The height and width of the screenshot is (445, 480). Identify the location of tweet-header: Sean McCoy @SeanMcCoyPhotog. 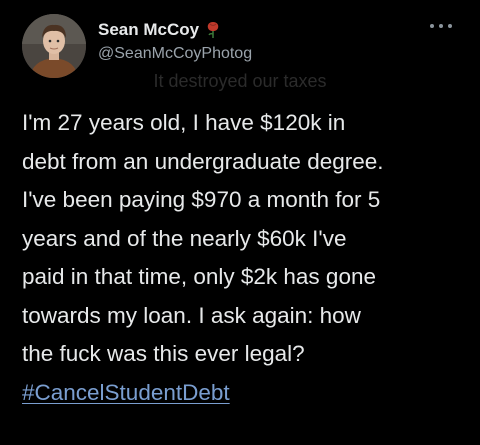
(240, 46).